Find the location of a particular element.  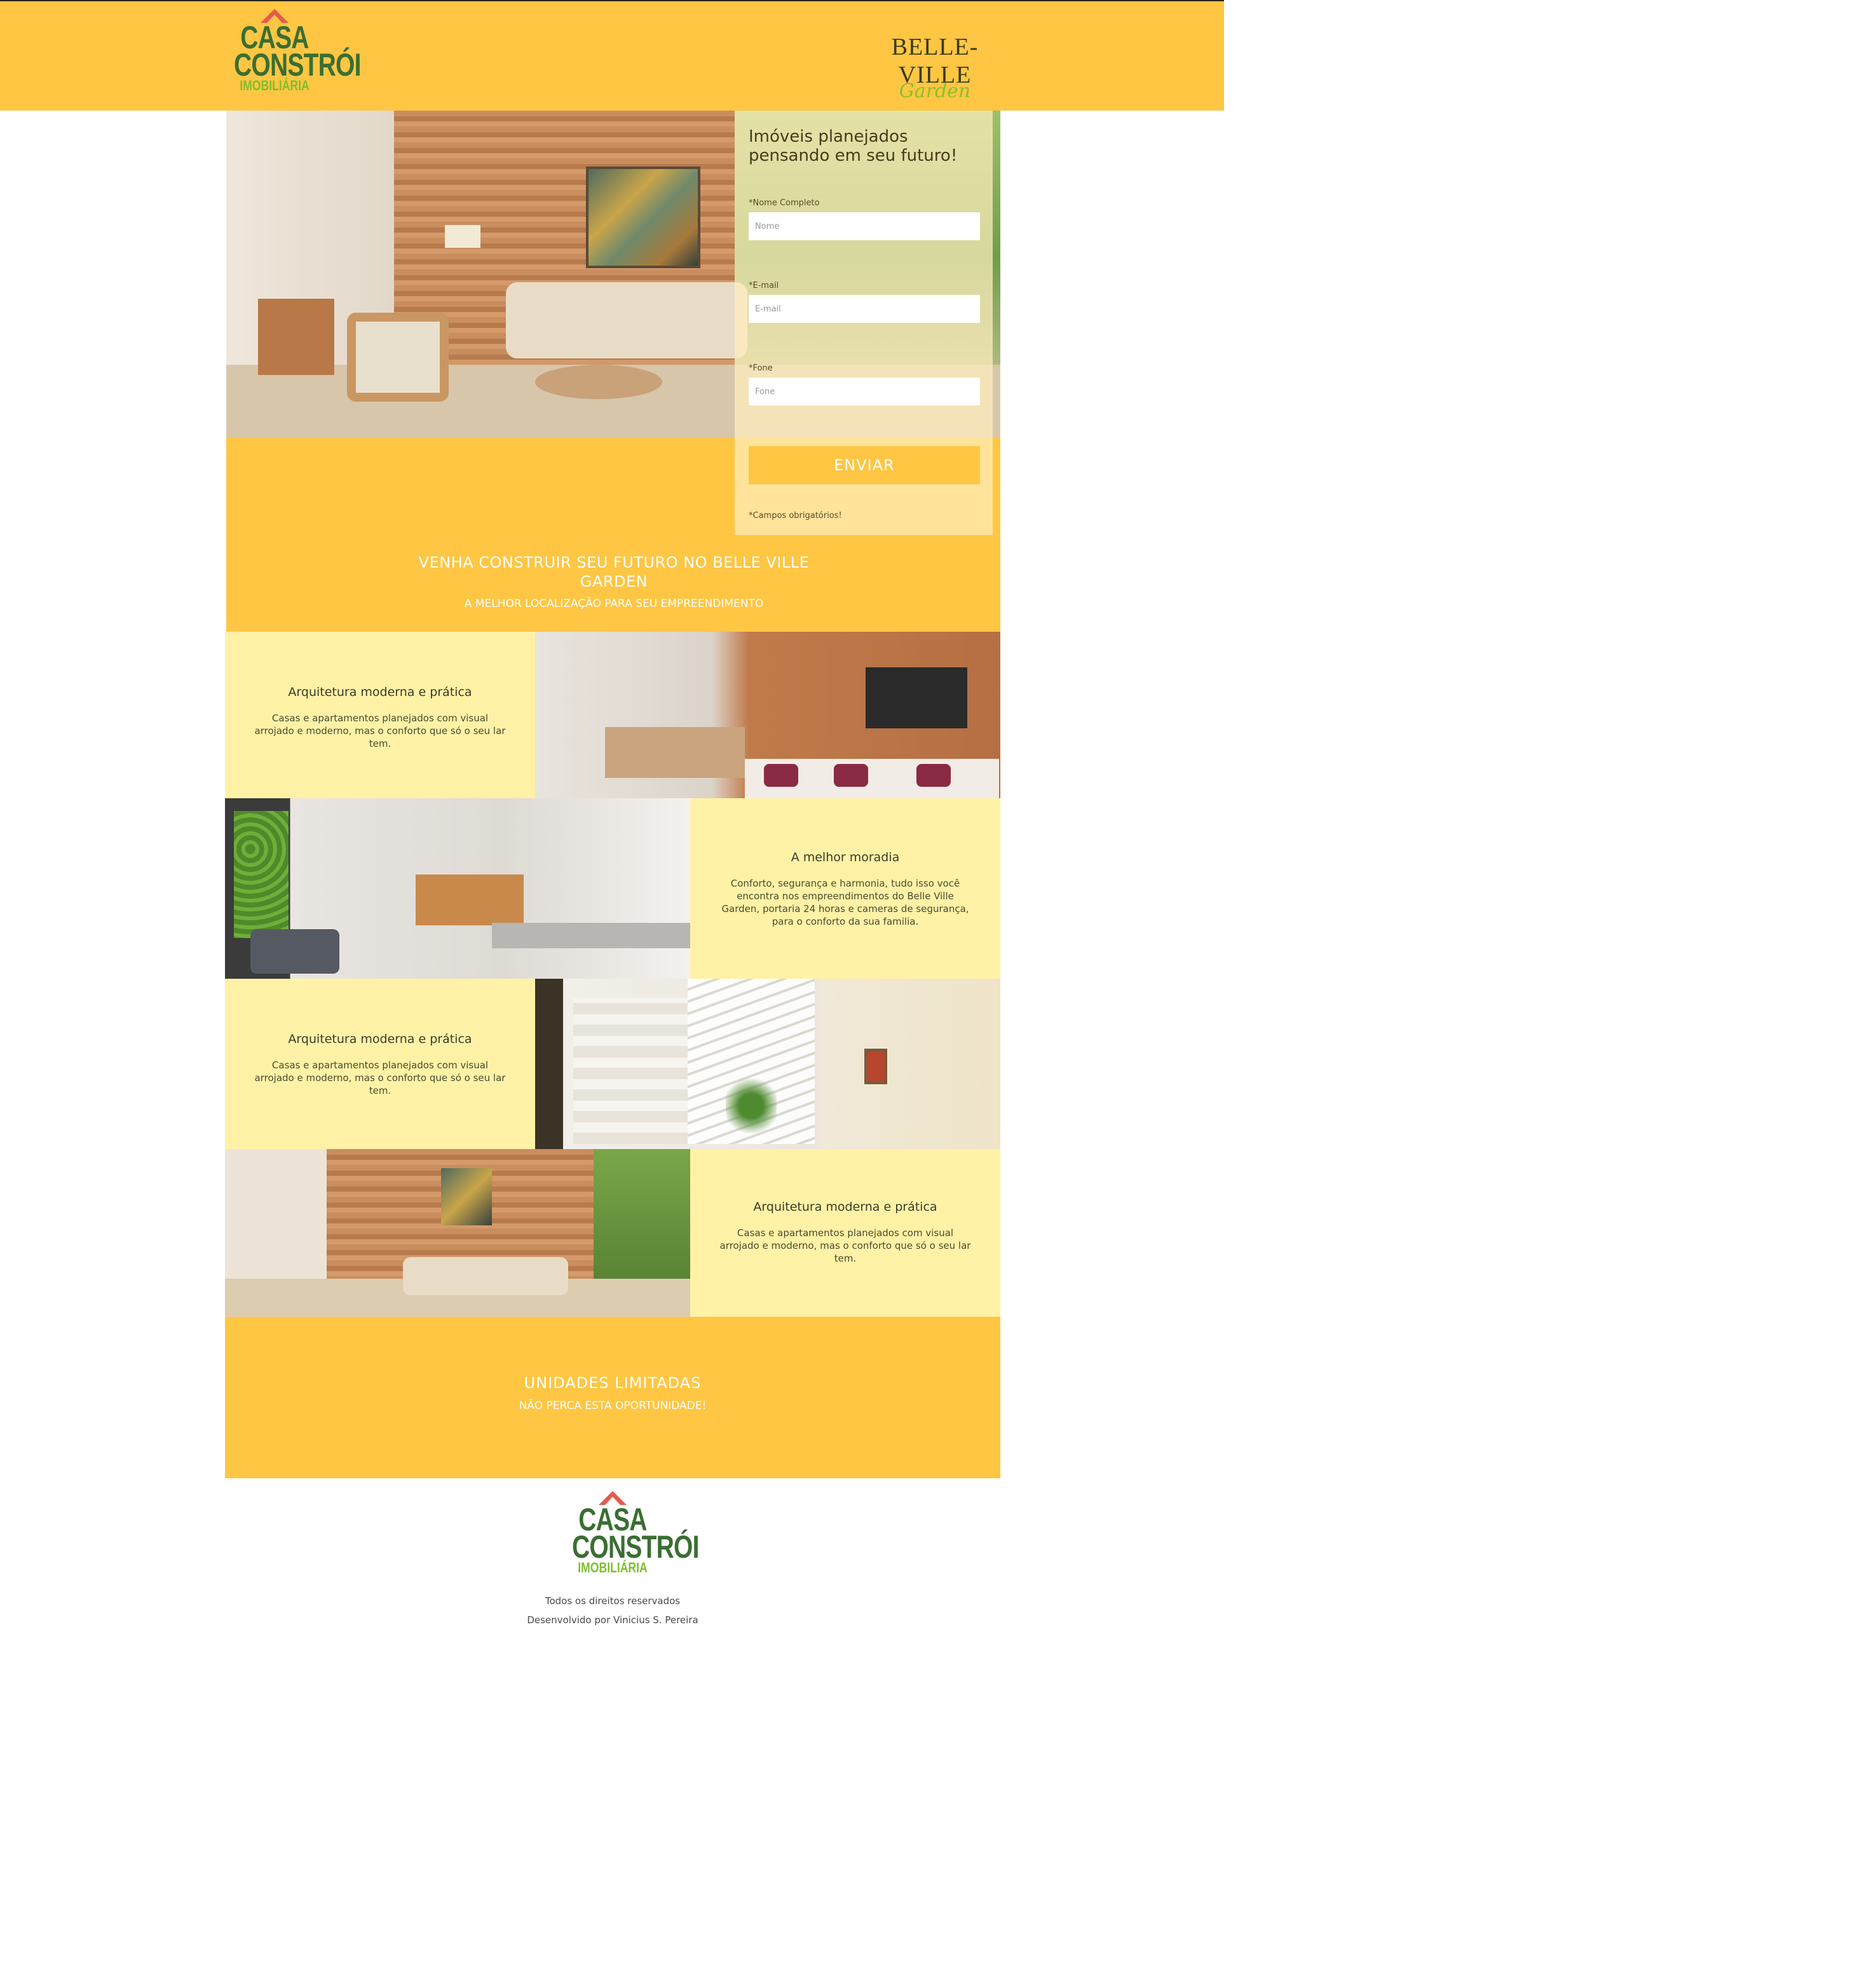

dining-table is located at coordinates (675, 752).